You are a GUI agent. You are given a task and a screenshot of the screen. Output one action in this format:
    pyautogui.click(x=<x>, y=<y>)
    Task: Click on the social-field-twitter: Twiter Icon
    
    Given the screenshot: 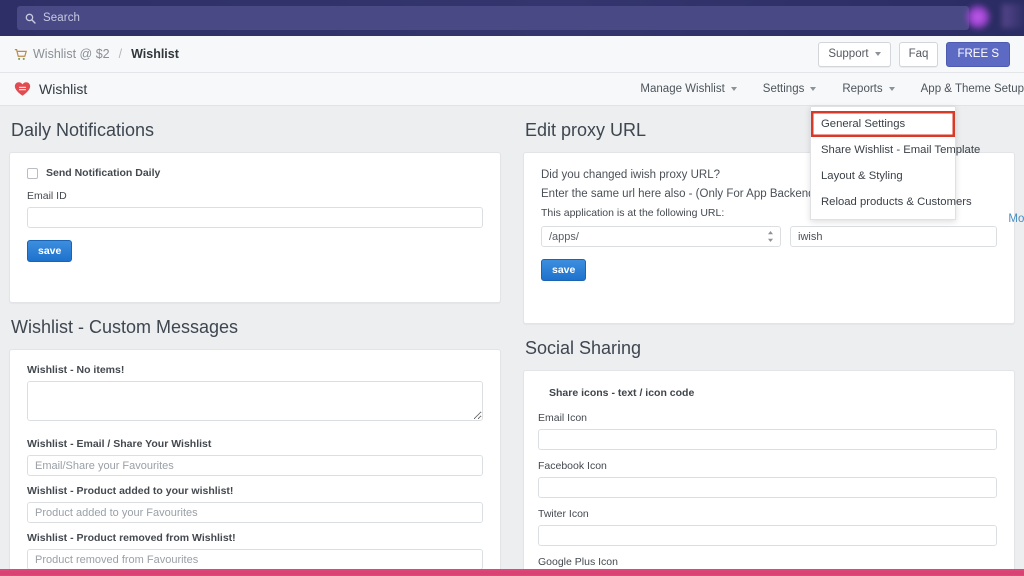 What is the action you would take?
    pyautogui.click(x=767, y=527)
    